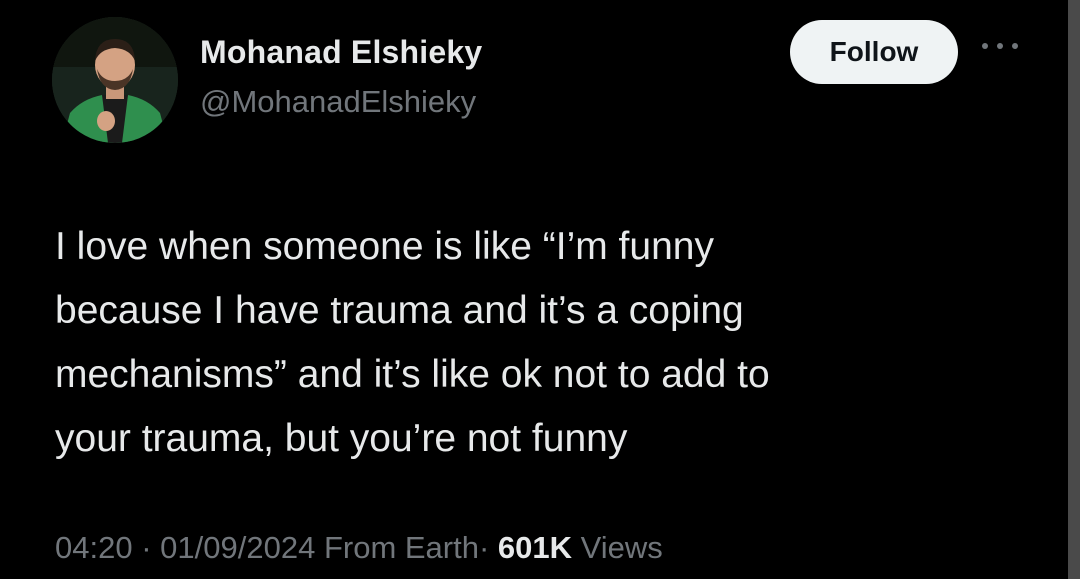 This screenshot has width=1080, height=579. I want to click on more-options-icon, so click(1000, 46).